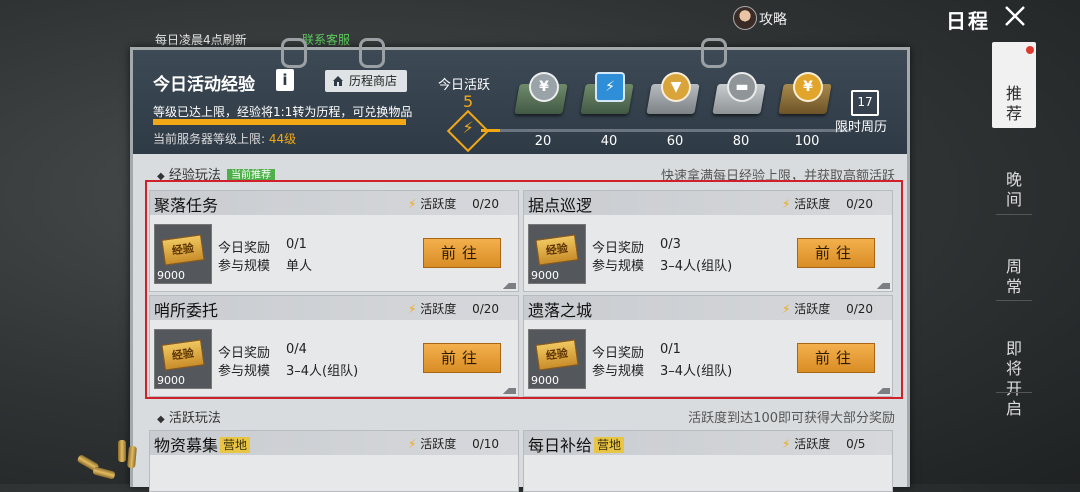 This screenshot has width=1080, height=492. I want to click on server-level-label: 当前服务器等级上限:, so click(209, 139).